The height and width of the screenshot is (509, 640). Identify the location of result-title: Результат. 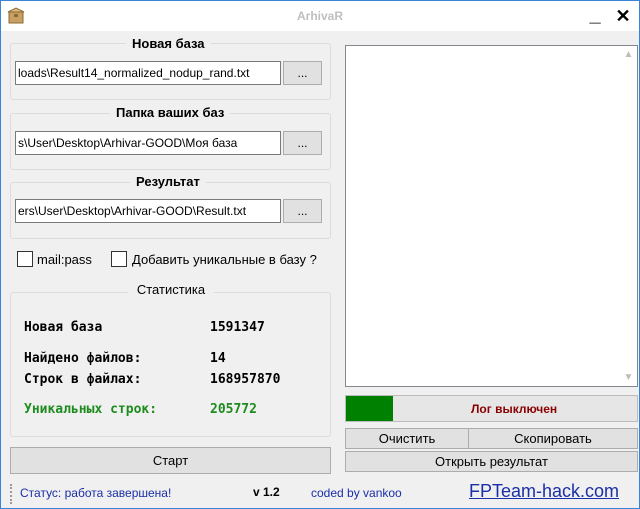
(168, 181).